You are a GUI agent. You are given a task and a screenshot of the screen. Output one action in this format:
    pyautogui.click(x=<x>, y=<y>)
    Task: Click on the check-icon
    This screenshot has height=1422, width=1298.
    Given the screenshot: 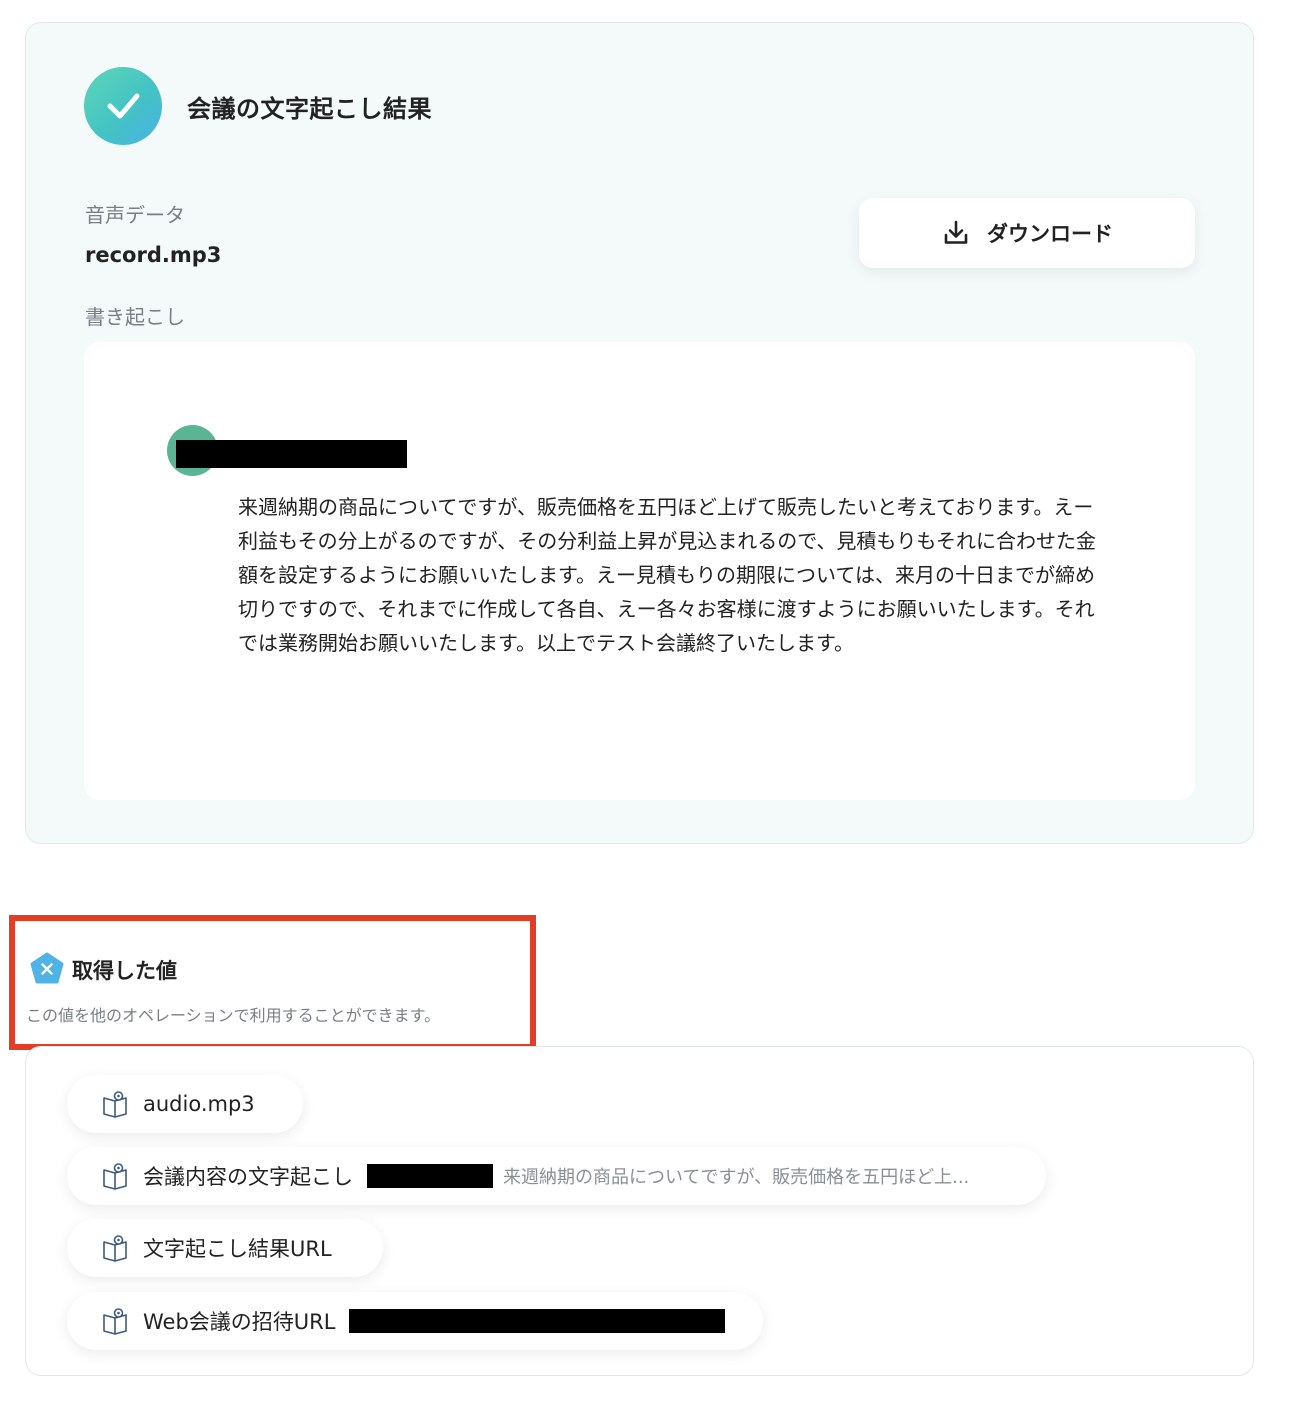 What is the action you would take?
    pyautogui.click(x=123, y=106)
    